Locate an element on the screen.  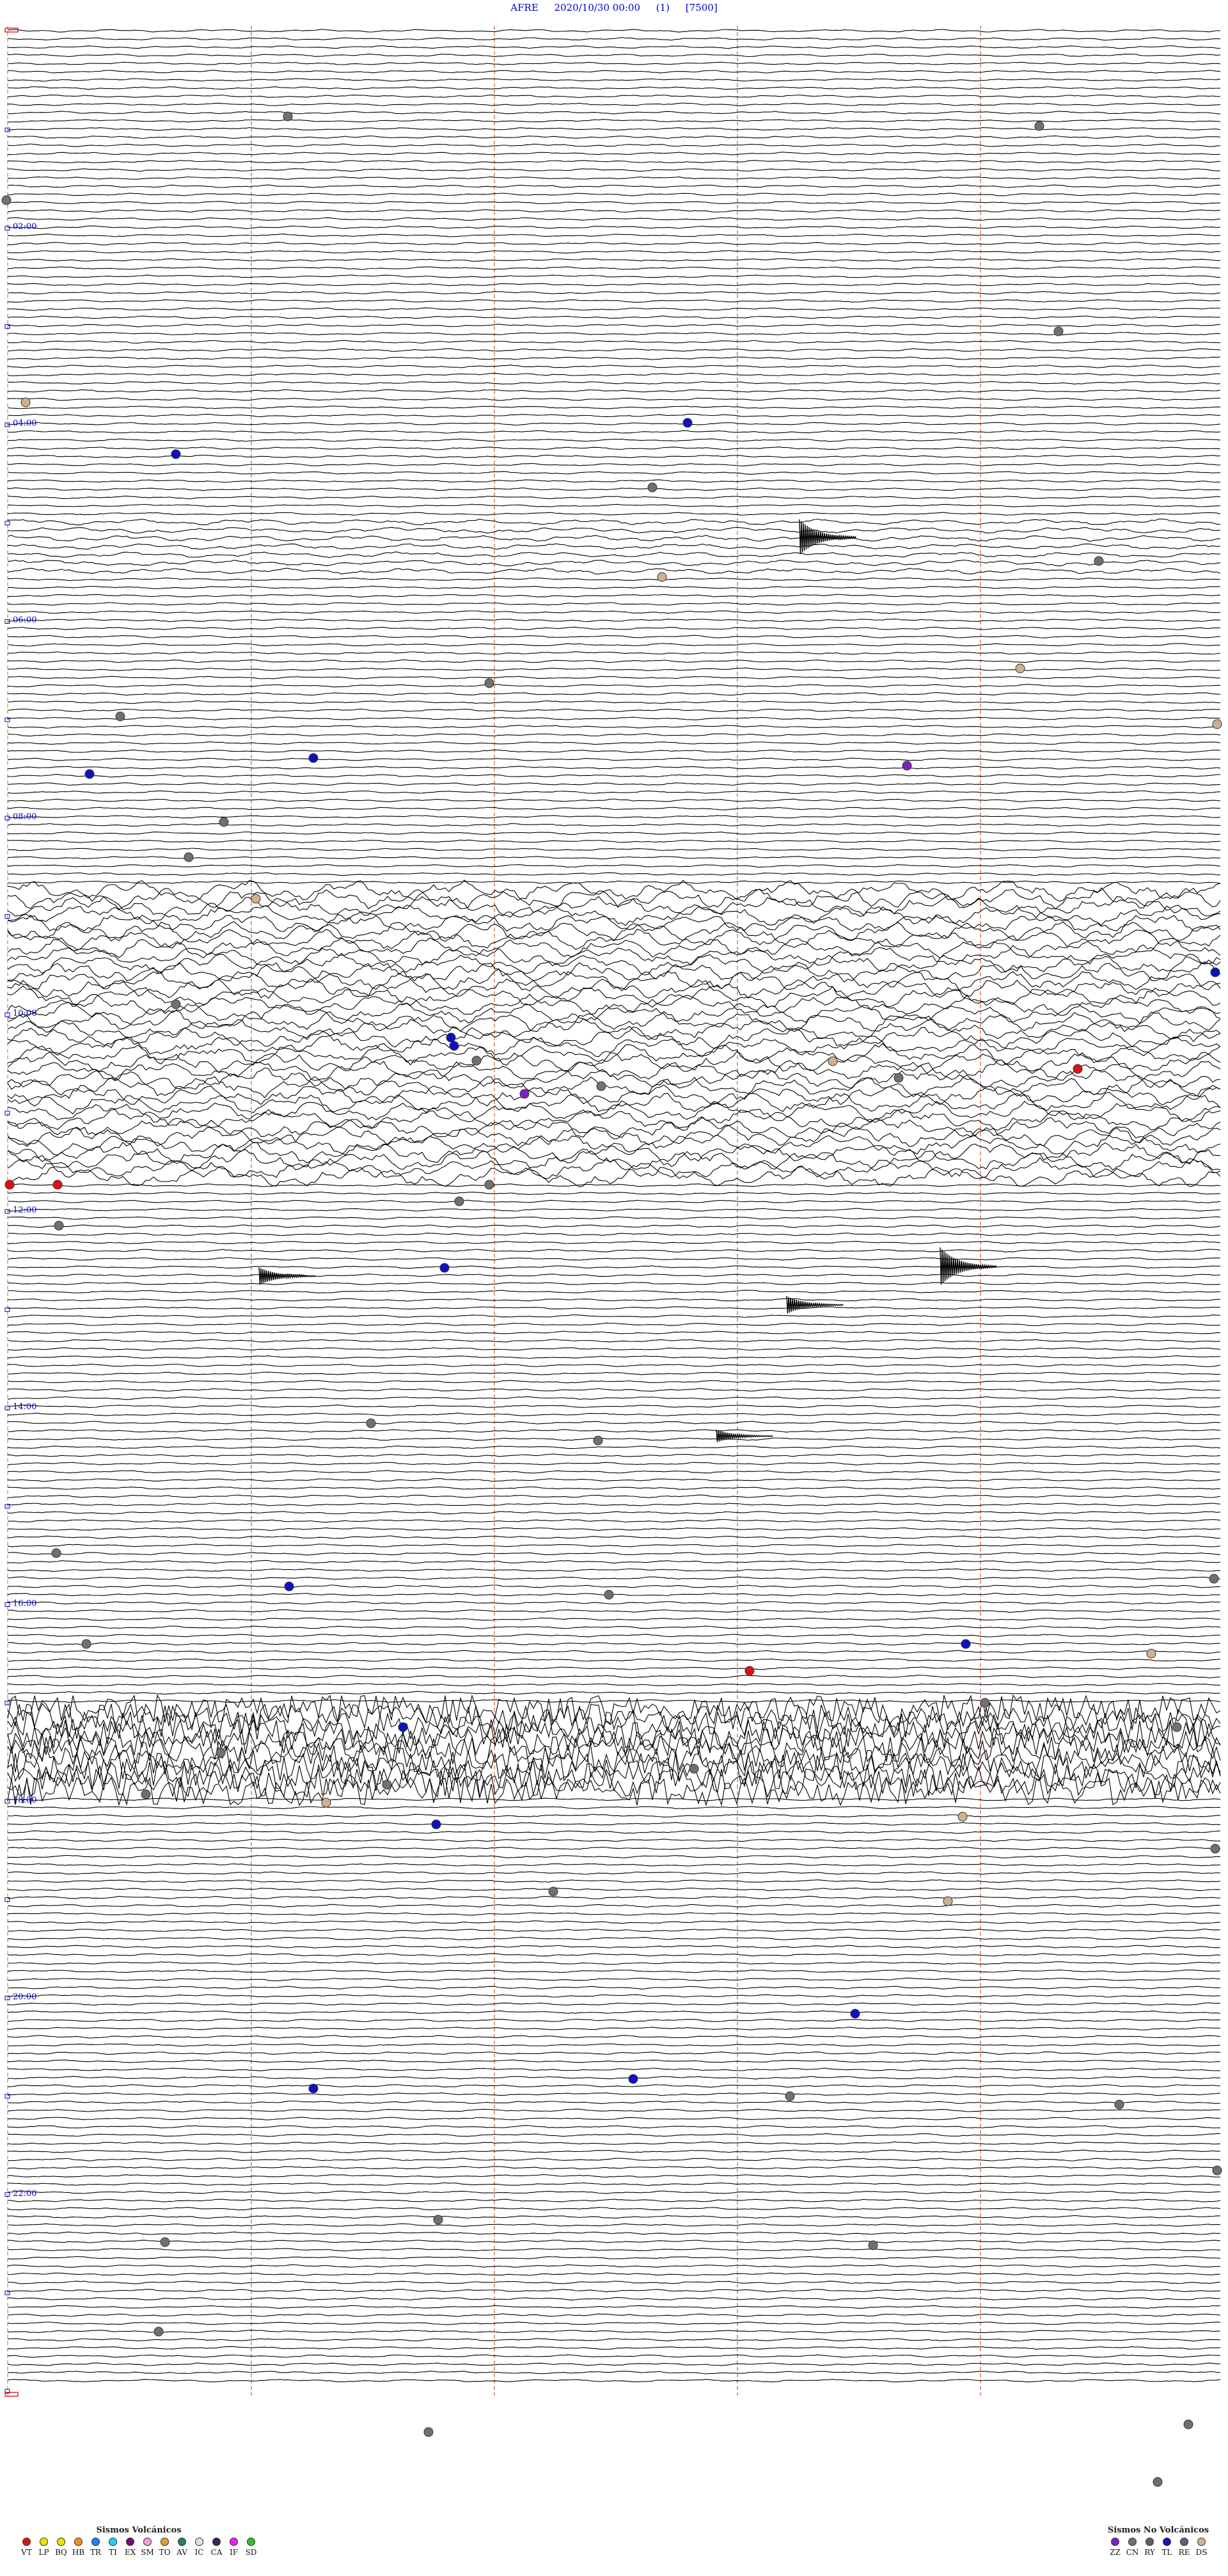
legend-volcanic-bq: BQ is located at coordinates (61, 2547).